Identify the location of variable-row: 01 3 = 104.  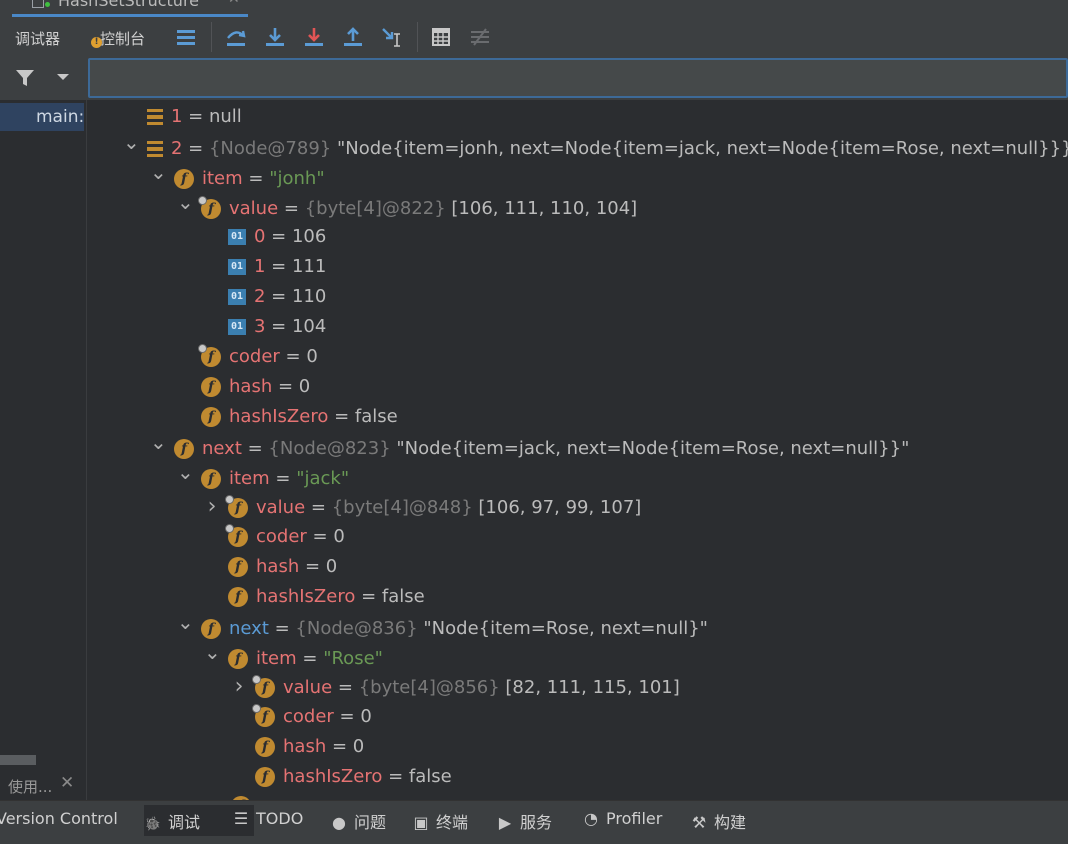
(265, 327).